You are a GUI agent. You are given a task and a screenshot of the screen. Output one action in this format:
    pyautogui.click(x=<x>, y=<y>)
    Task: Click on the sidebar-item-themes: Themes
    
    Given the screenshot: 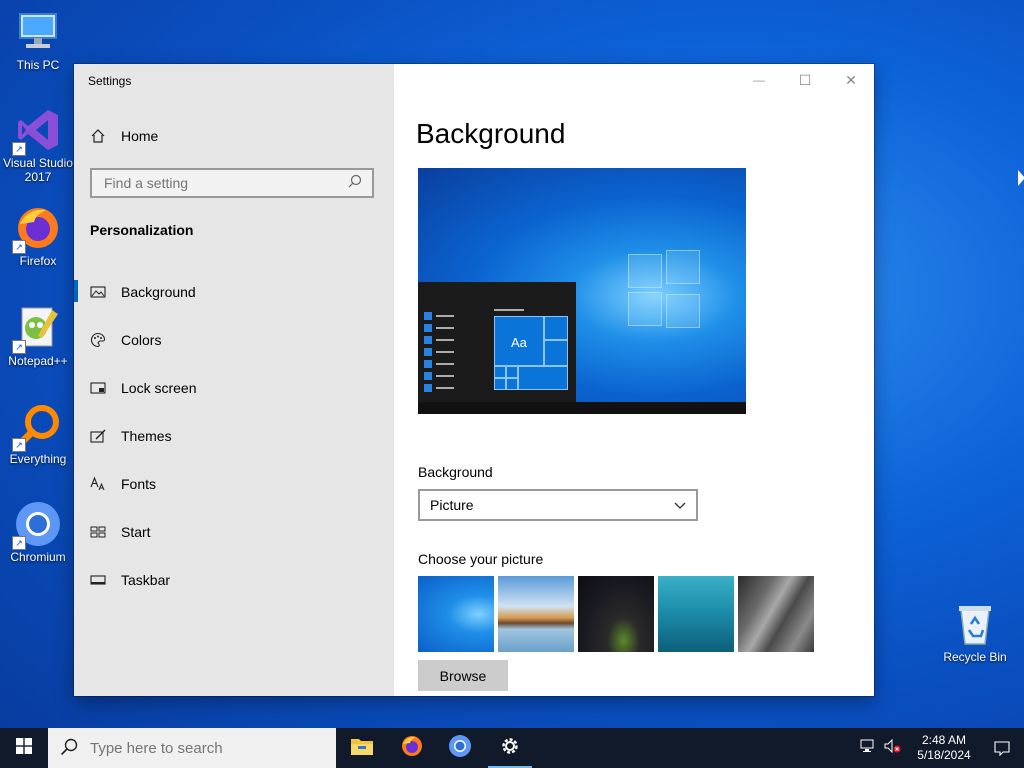 What is the action you would take?
    pyautogui.click(x=234, y=436)
    